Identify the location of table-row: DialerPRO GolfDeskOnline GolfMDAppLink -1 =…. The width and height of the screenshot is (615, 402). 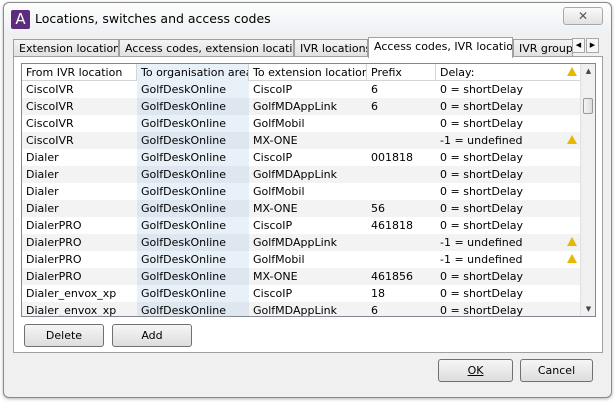
(301, 242).